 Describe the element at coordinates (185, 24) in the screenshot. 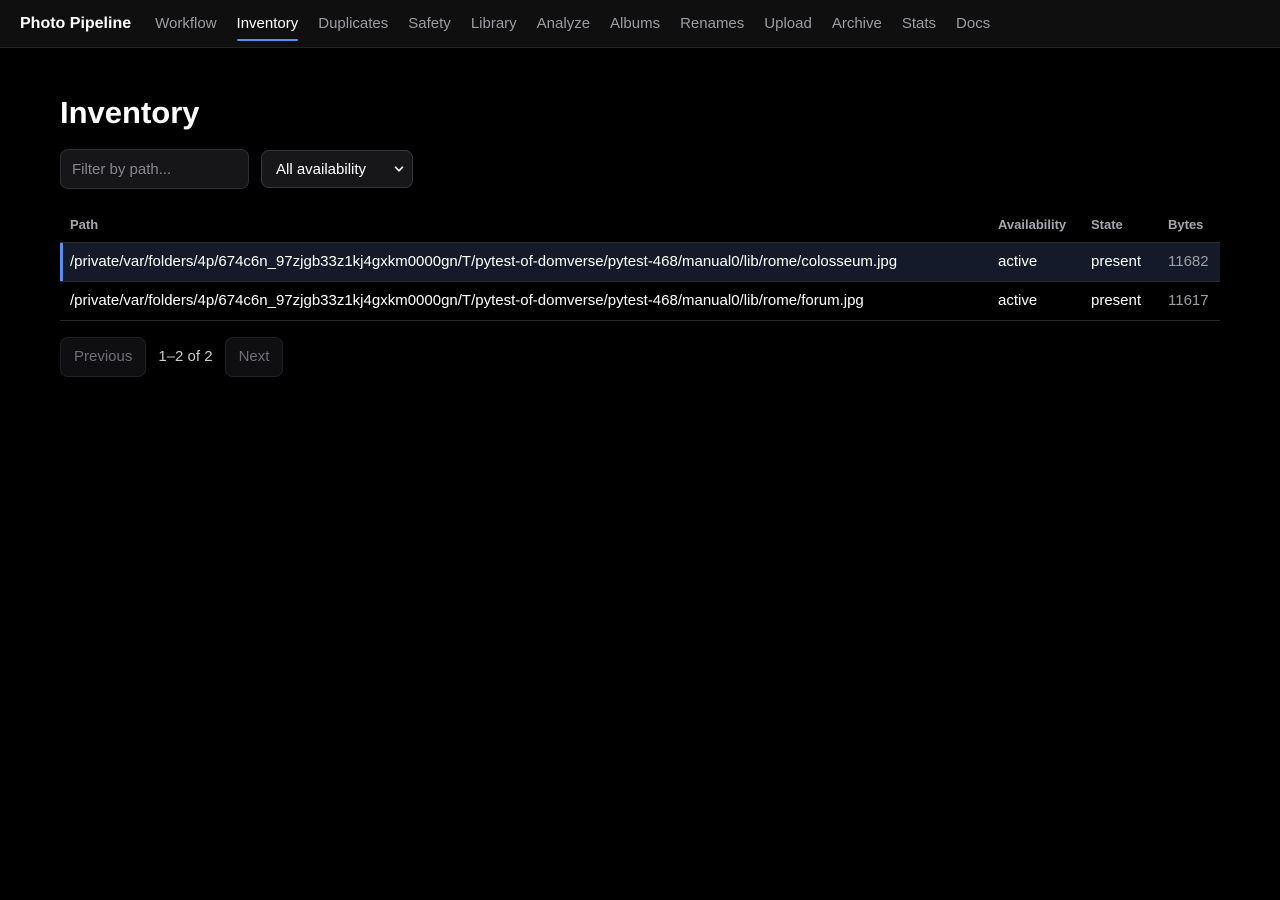

I see `nav-item-workflow: Workflow` at that location.